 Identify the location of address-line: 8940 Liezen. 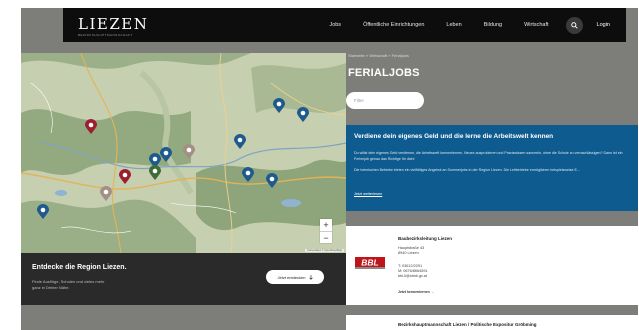
(408, 253).